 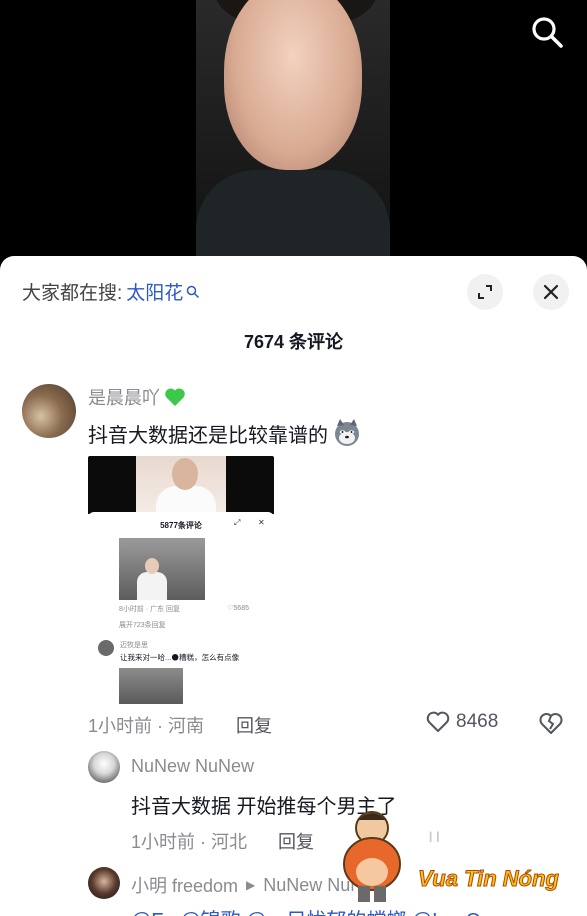 What do you see at coordinates (175, 397) in the screenshot?
I see `green-heart-icon` at bounding box center [175, 397].